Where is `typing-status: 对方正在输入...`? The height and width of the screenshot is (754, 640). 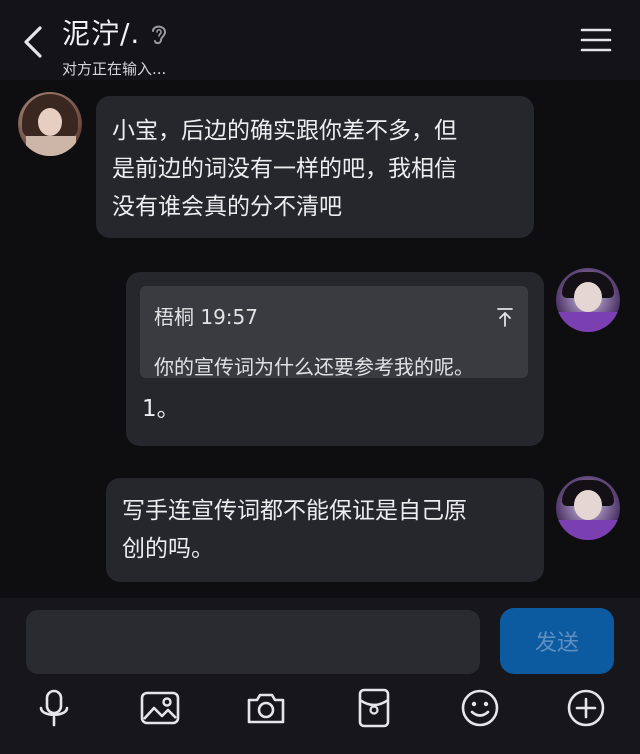
typing-status: 对方正在输入... is located at coordinates (114, 69).